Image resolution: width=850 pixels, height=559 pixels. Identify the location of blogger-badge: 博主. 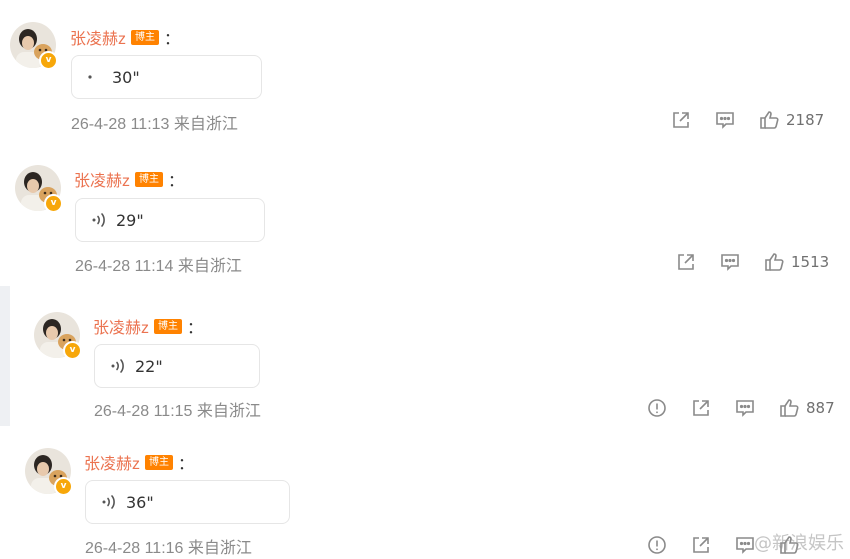
(159, 462).